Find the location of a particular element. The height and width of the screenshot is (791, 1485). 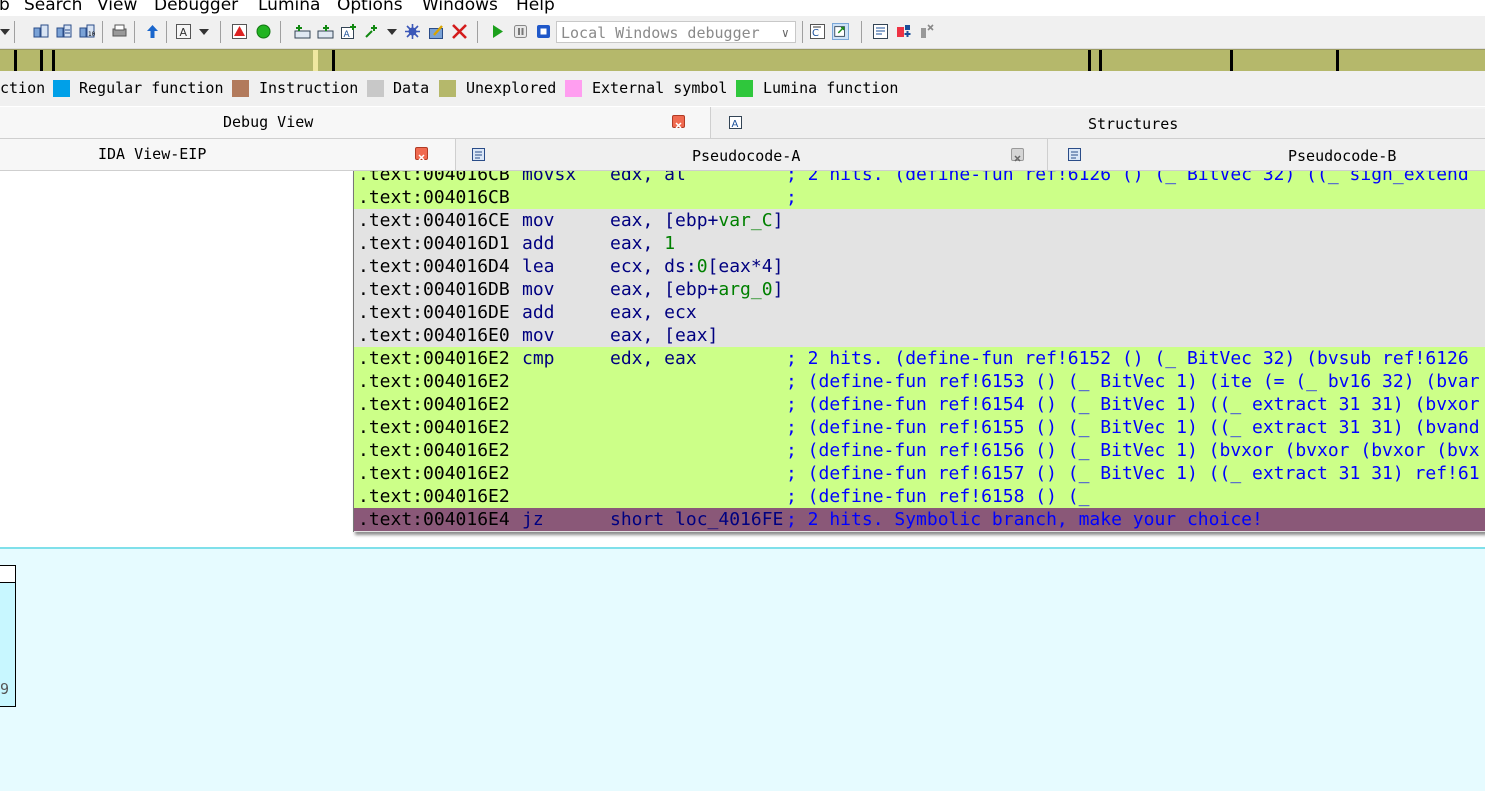

tab-title: Structures is located at coordinates (1133, 124).